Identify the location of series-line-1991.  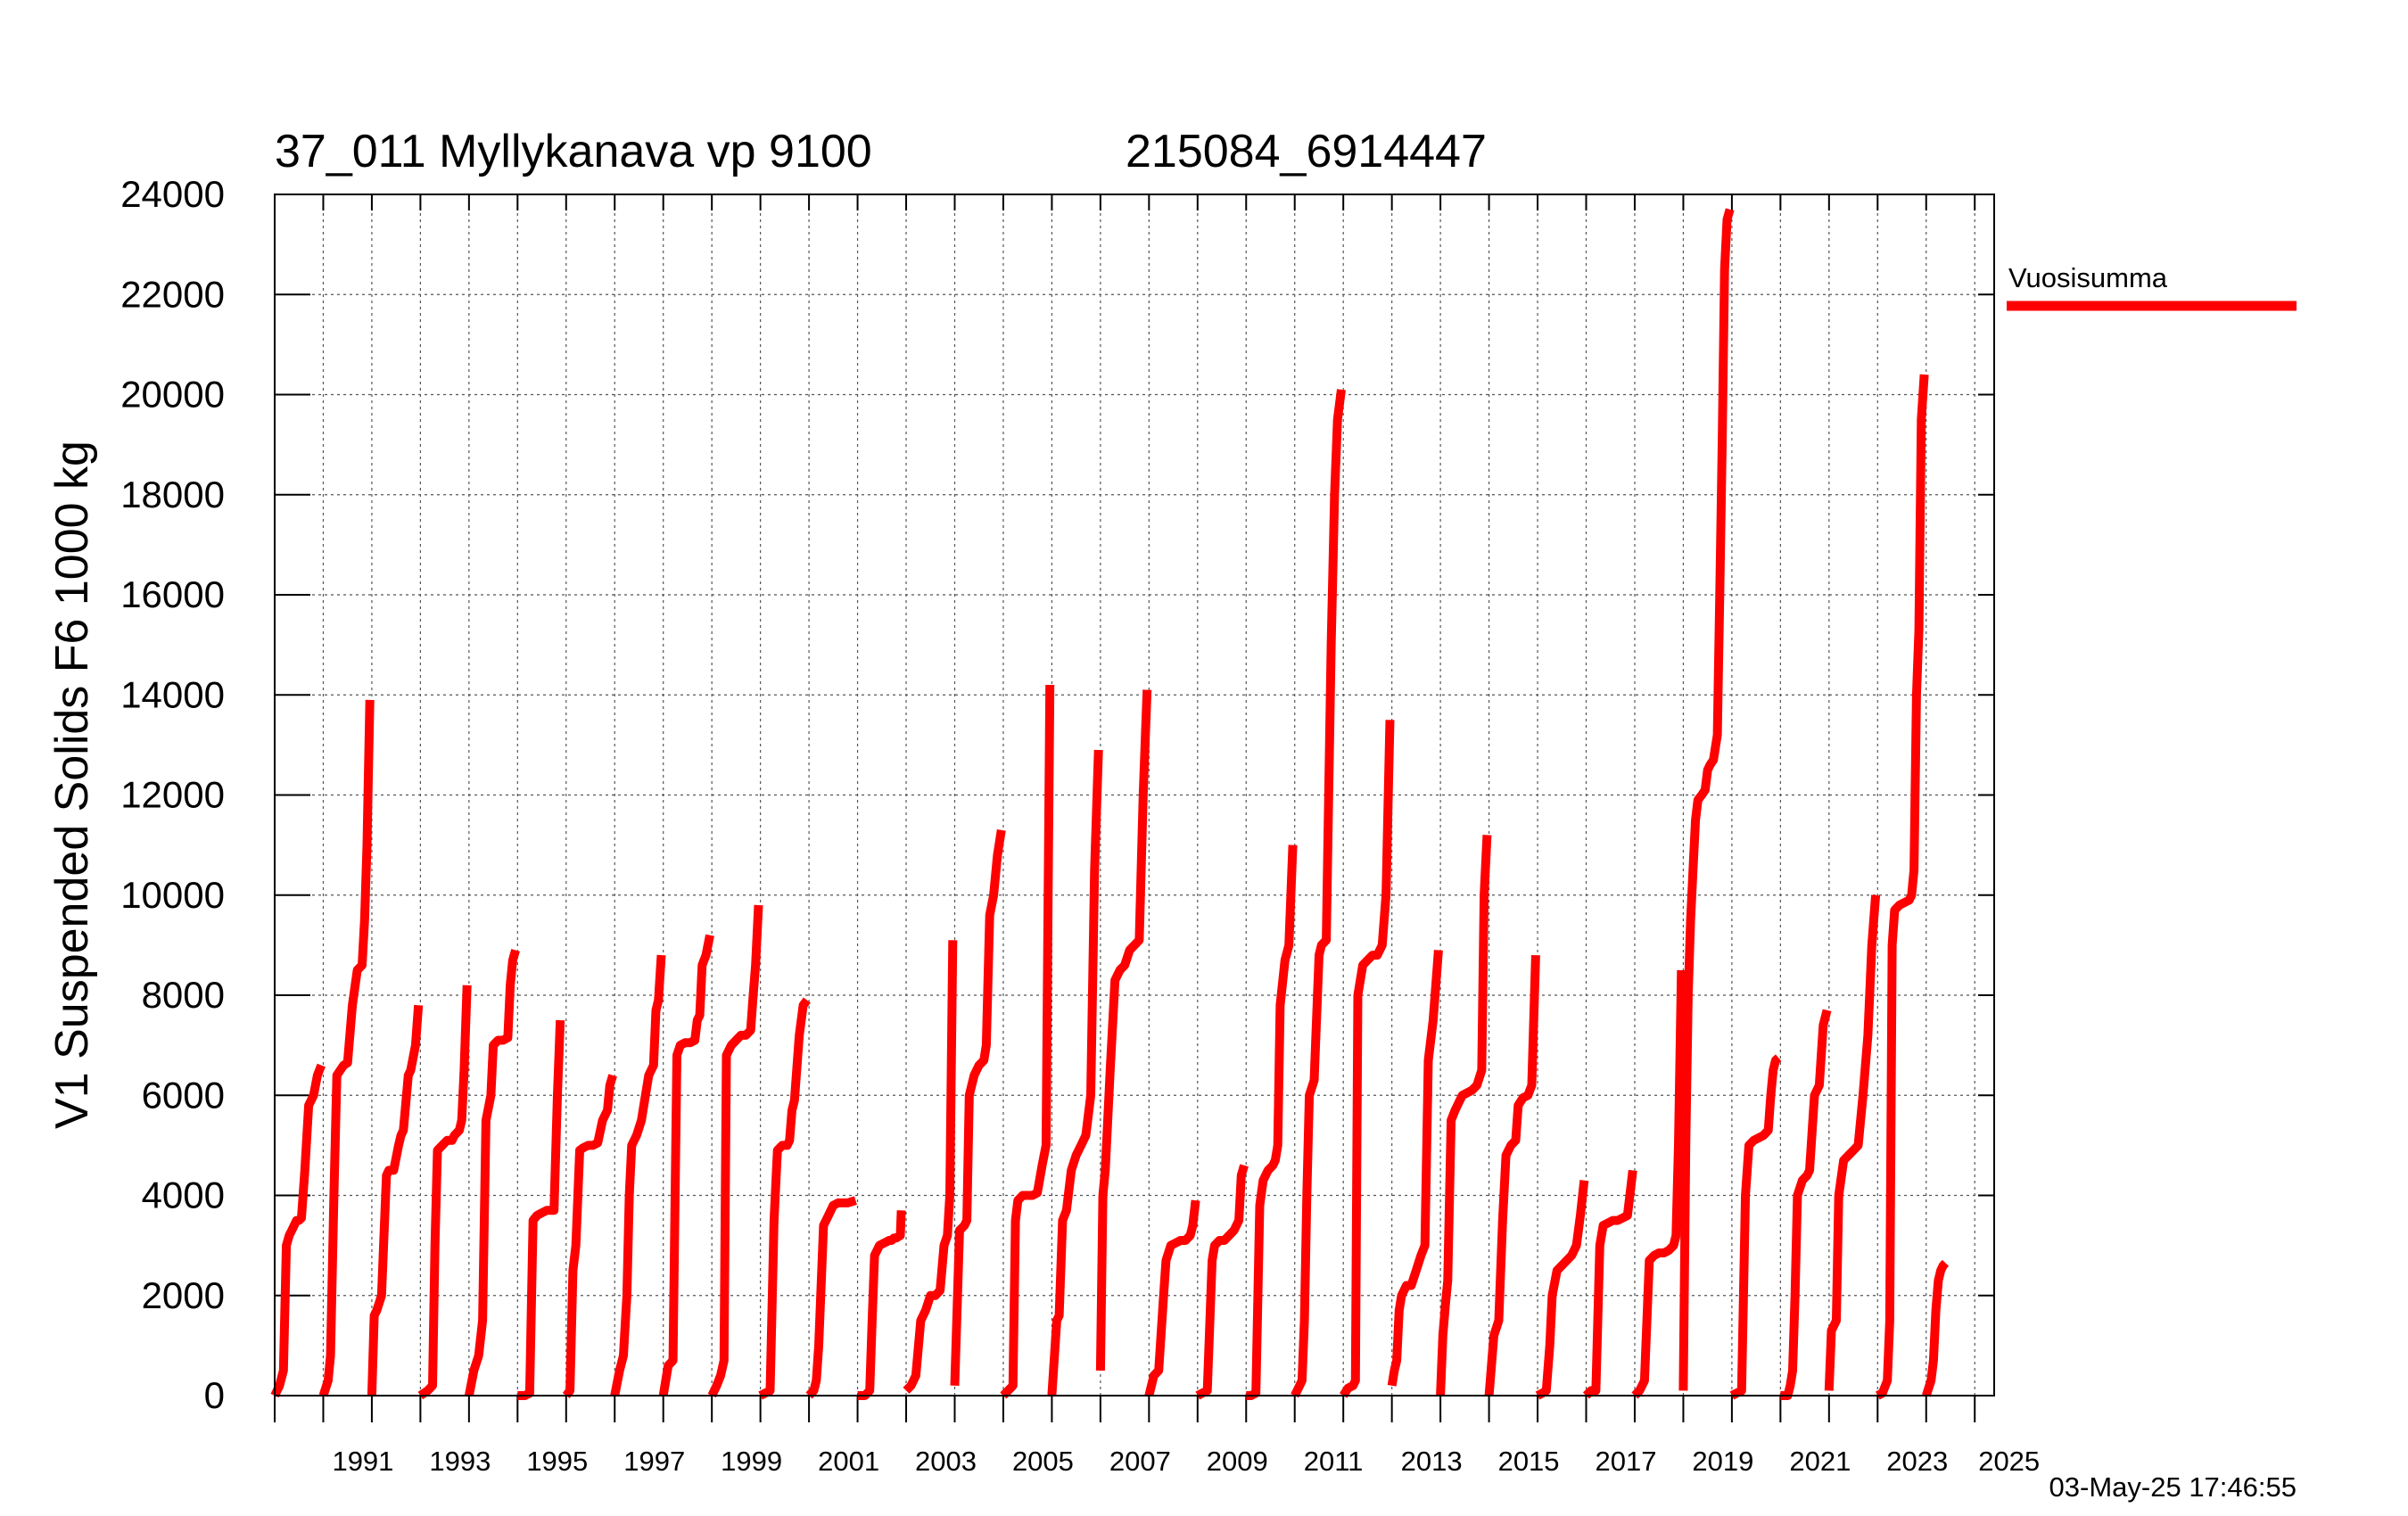
(346, 1048).